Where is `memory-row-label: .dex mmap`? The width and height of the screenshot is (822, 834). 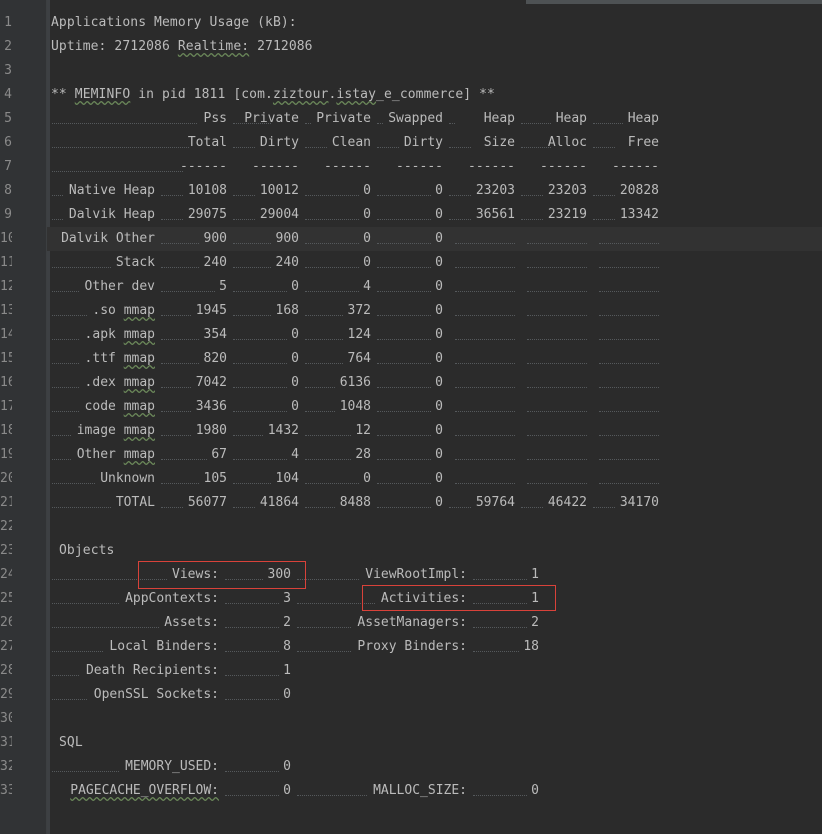 memory-row-label: .dex mmap is located at coordinates (85, 383).